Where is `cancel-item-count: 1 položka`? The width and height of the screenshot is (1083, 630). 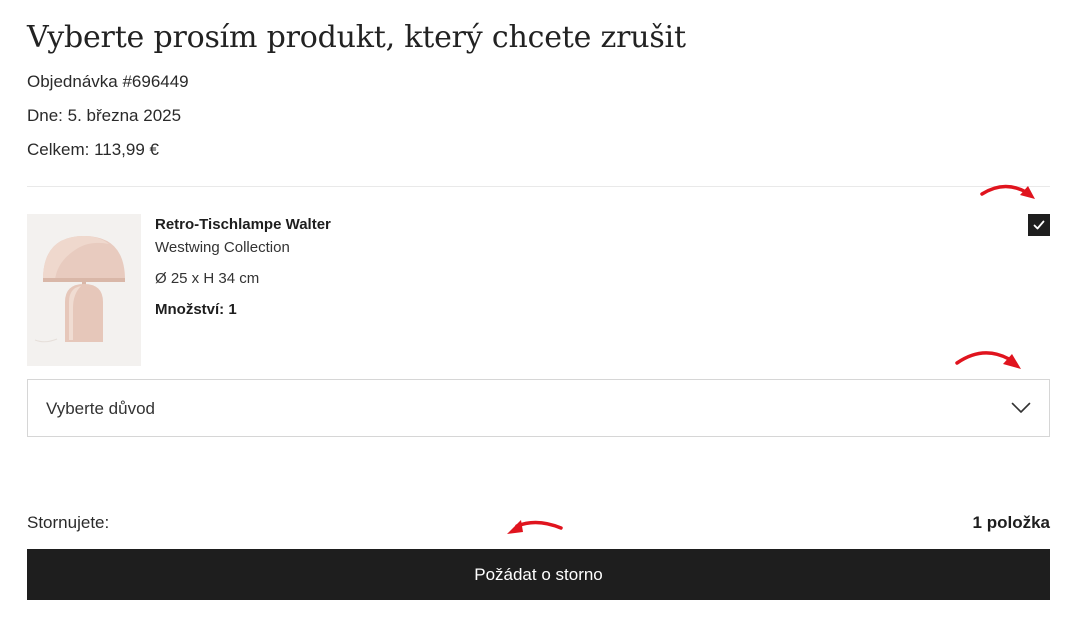 cancel-item-count: 1 položka is located at coordinates (1011, 522).